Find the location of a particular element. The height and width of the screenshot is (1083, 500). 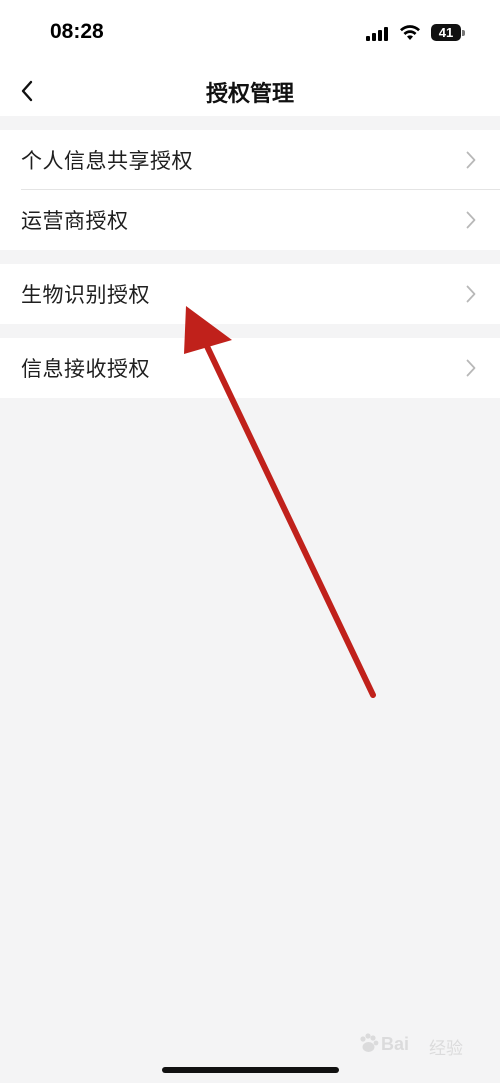

menu-item-label: 生物识别授权 is located at coordinates (85, 295).